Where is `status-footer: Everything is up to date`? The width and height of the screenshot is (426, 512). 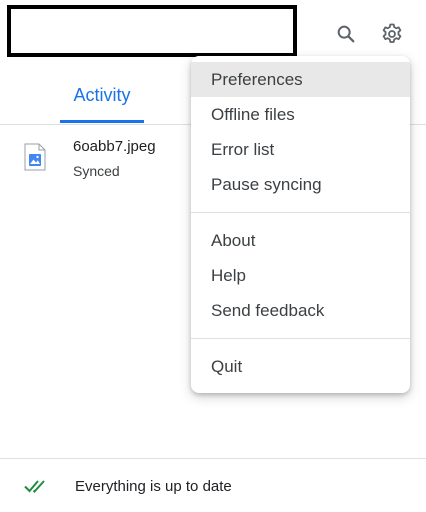
status-footer: Everything is up to date is located at coordinates (213, 485).